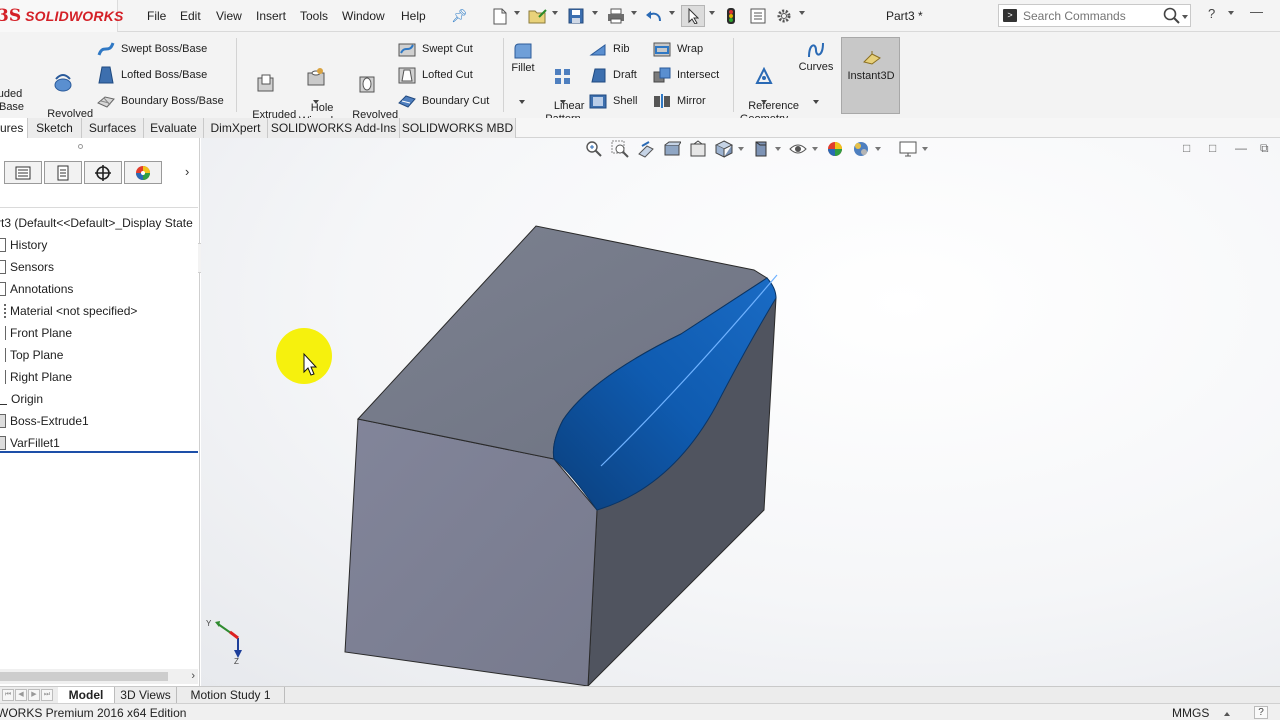 This screenshot has height=720, width=1280. Describe the element at coordinates (686, 75) in the screenshot. I see `intersect-button: Intersect` at that location.